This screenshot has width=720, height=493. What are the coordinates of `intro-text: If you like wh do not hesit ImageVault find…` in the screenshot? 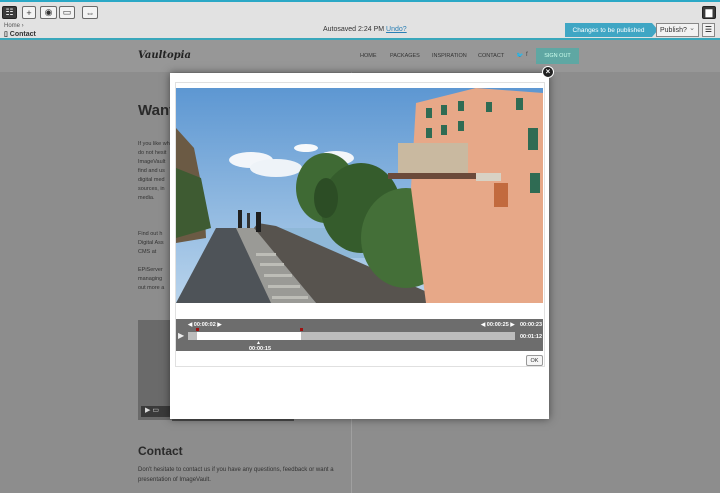 It's located at (154, 171).